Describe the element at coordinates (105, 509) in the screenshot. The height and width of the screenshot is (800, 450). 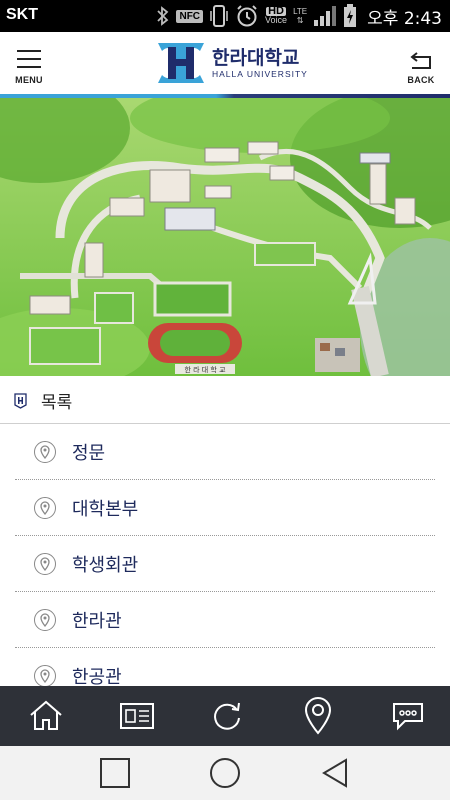
I see `list-item-label: 대학본부` at that location.